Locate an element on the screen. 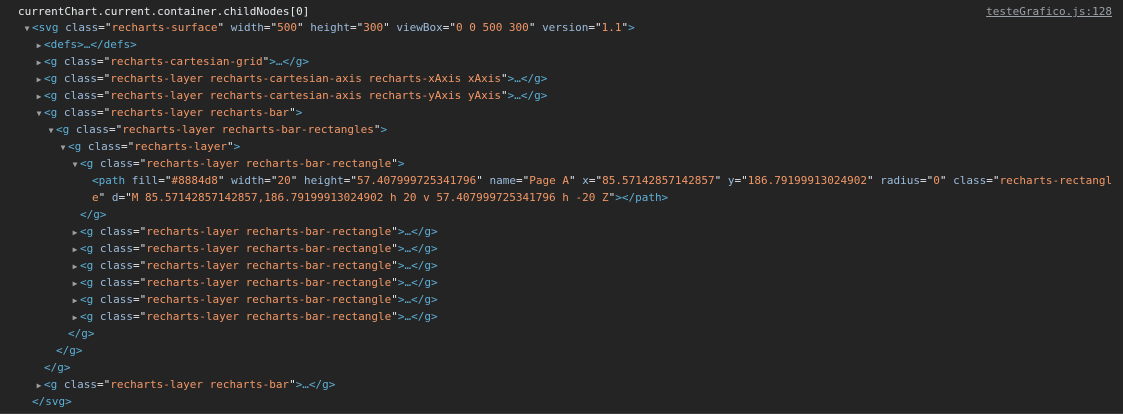  tag-close: </svg> is located at coordinates (52, 401).